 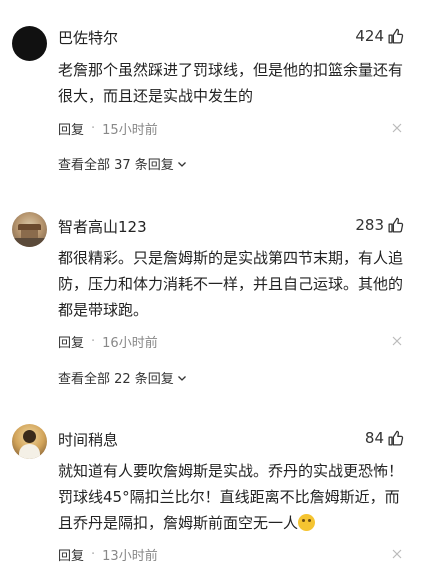 What do you see at coordinates (369, 36) in the screenshot?
I see `like-count: 424` at bounding box center [369, 36].